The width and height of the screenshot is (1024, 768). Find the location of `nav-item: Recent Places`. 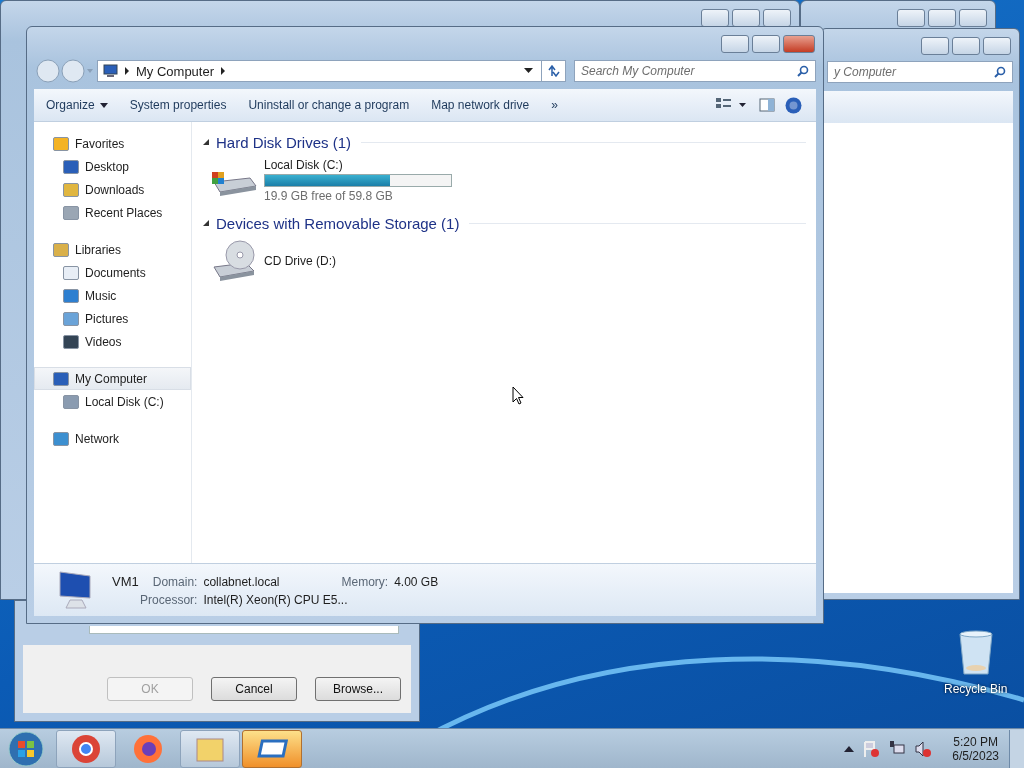

nav-item: Recent Places is located at coordinates (112, 212).